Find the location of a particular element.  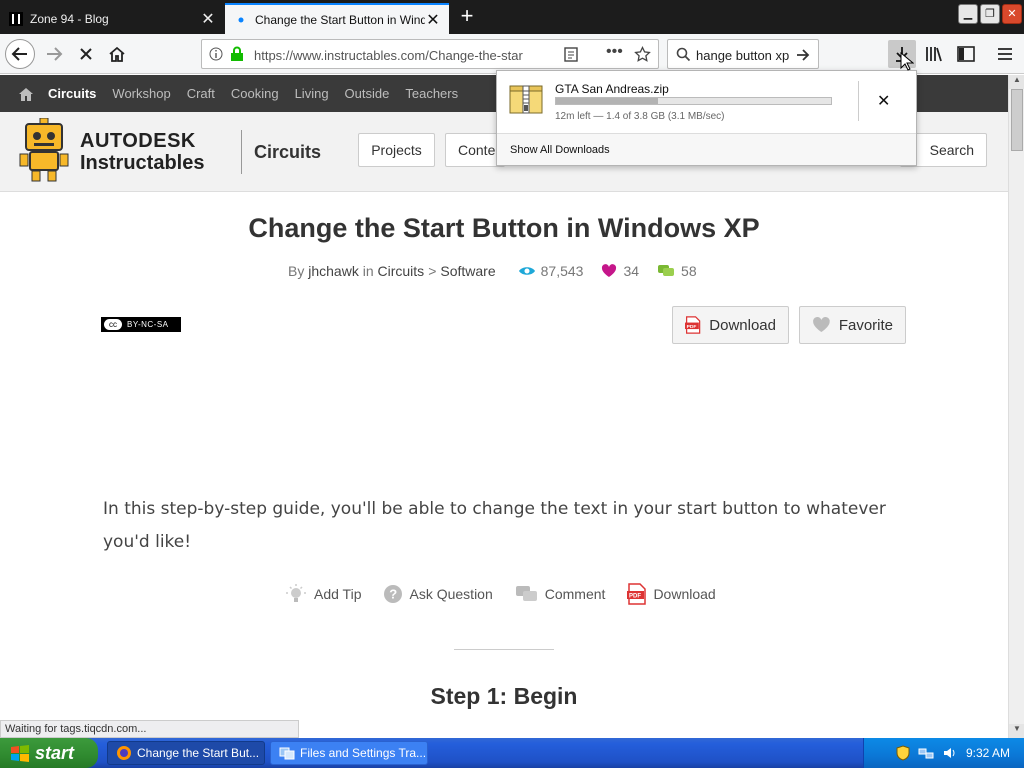

add-tip-action: Add Tip is located at coordinates (322, 594).